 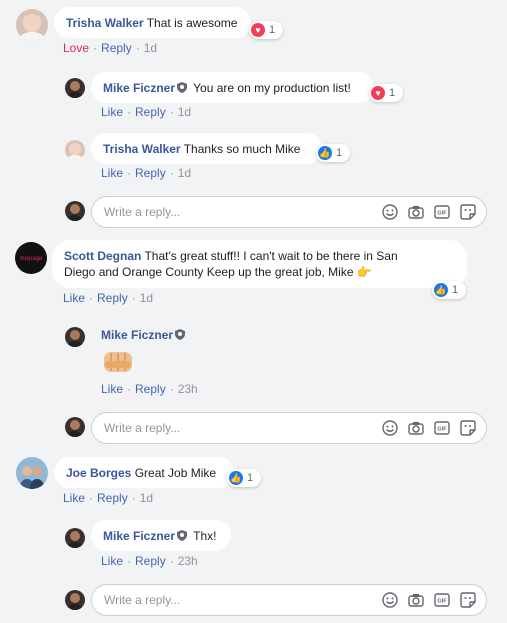 What do you see at coordinates (32, 473) in the screenshot?
I see `avatar-joe` at bounding box center [32, 473].